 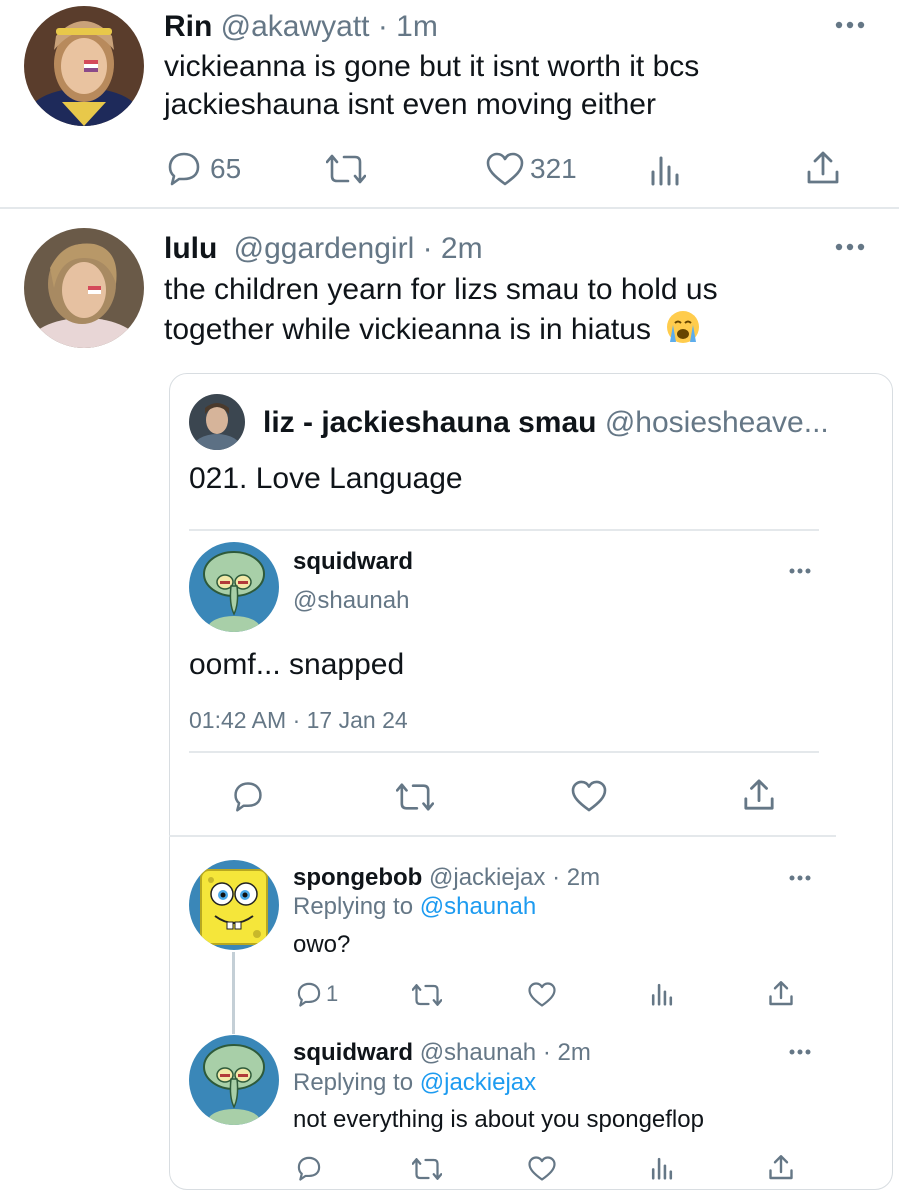 I want to click on reply2-text: not everything is about you spongeflop, so click(x=498, y=1119).